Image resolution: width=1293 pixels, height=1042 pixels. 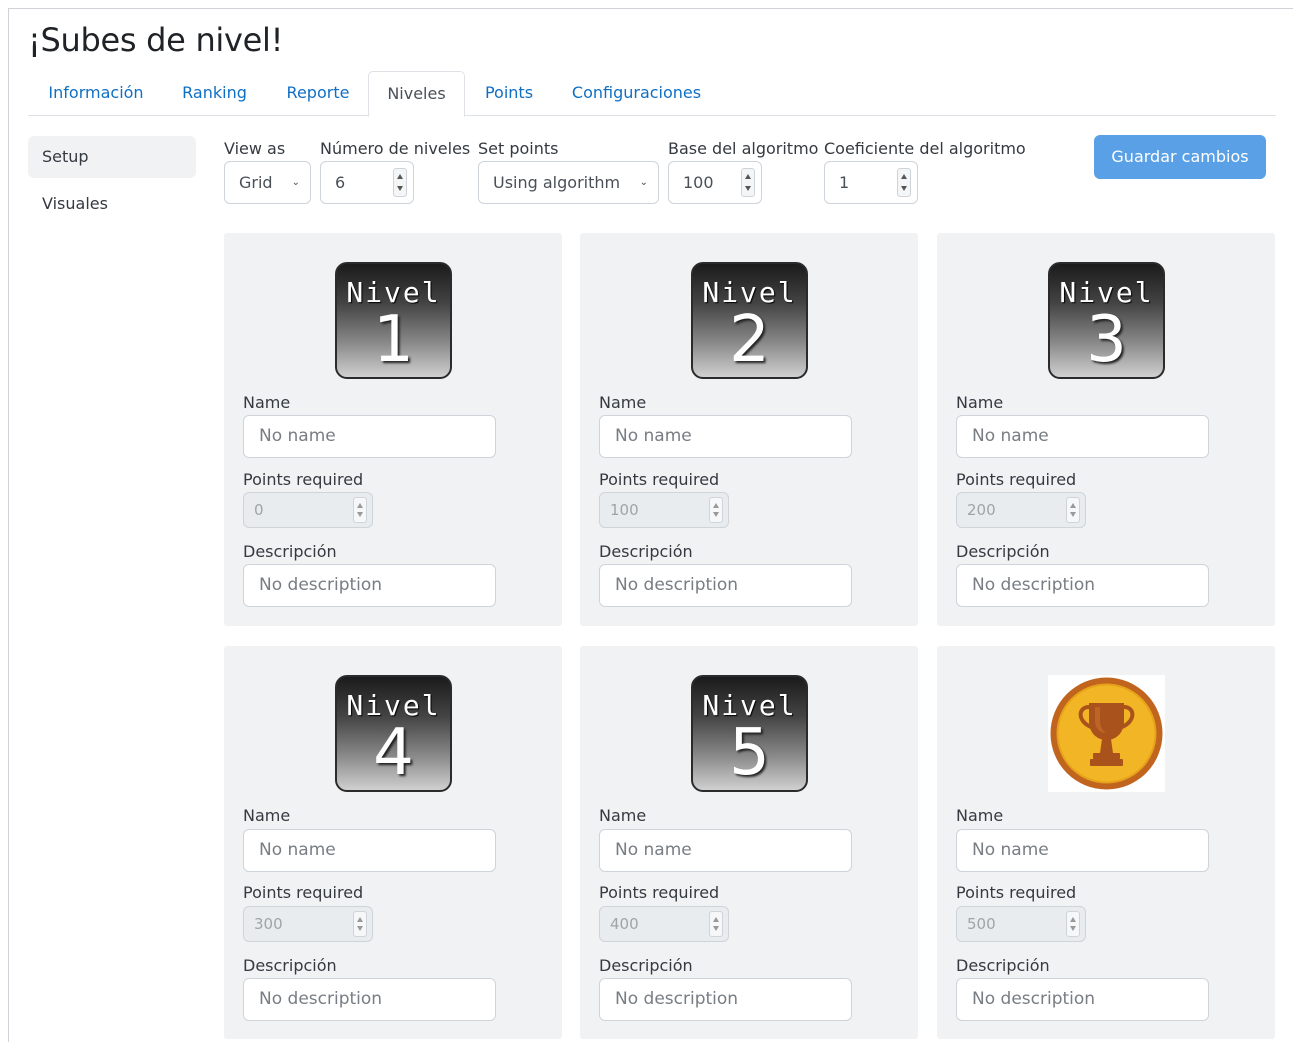 I want to click on points-input: 0, so click(x=308, y=510).